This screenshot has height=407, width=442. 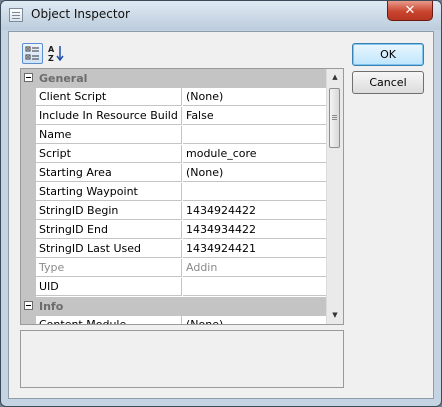 I want to click on property-row: UID, so click(x=173, y=287).